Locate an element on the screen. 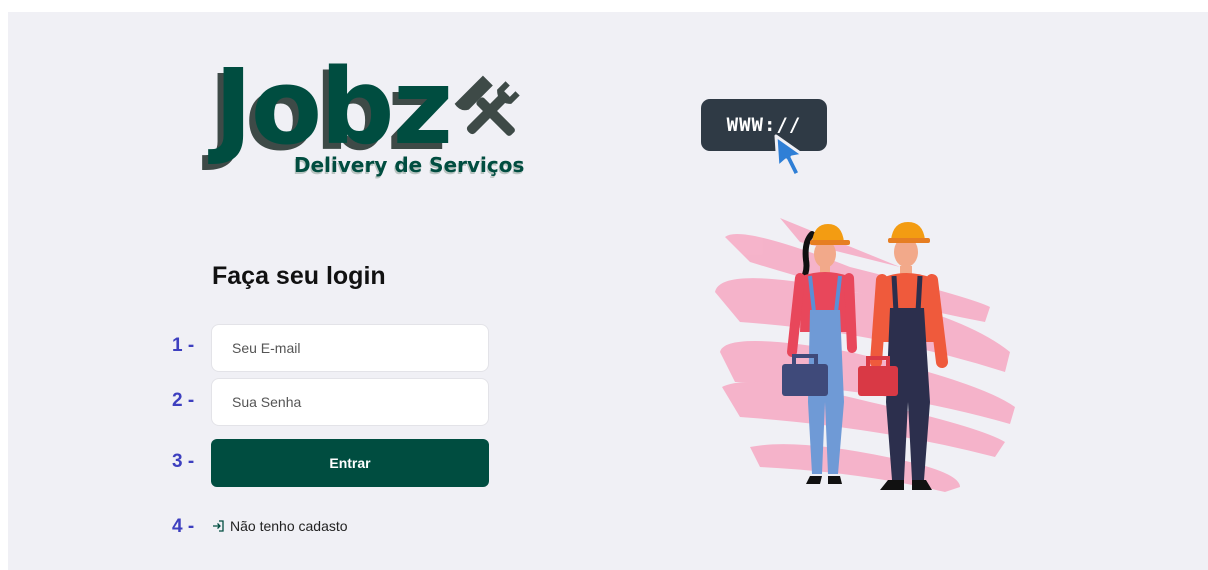 The image size is (1208, 570). step-label-3: 3 - is located at coordinates (183, 461).